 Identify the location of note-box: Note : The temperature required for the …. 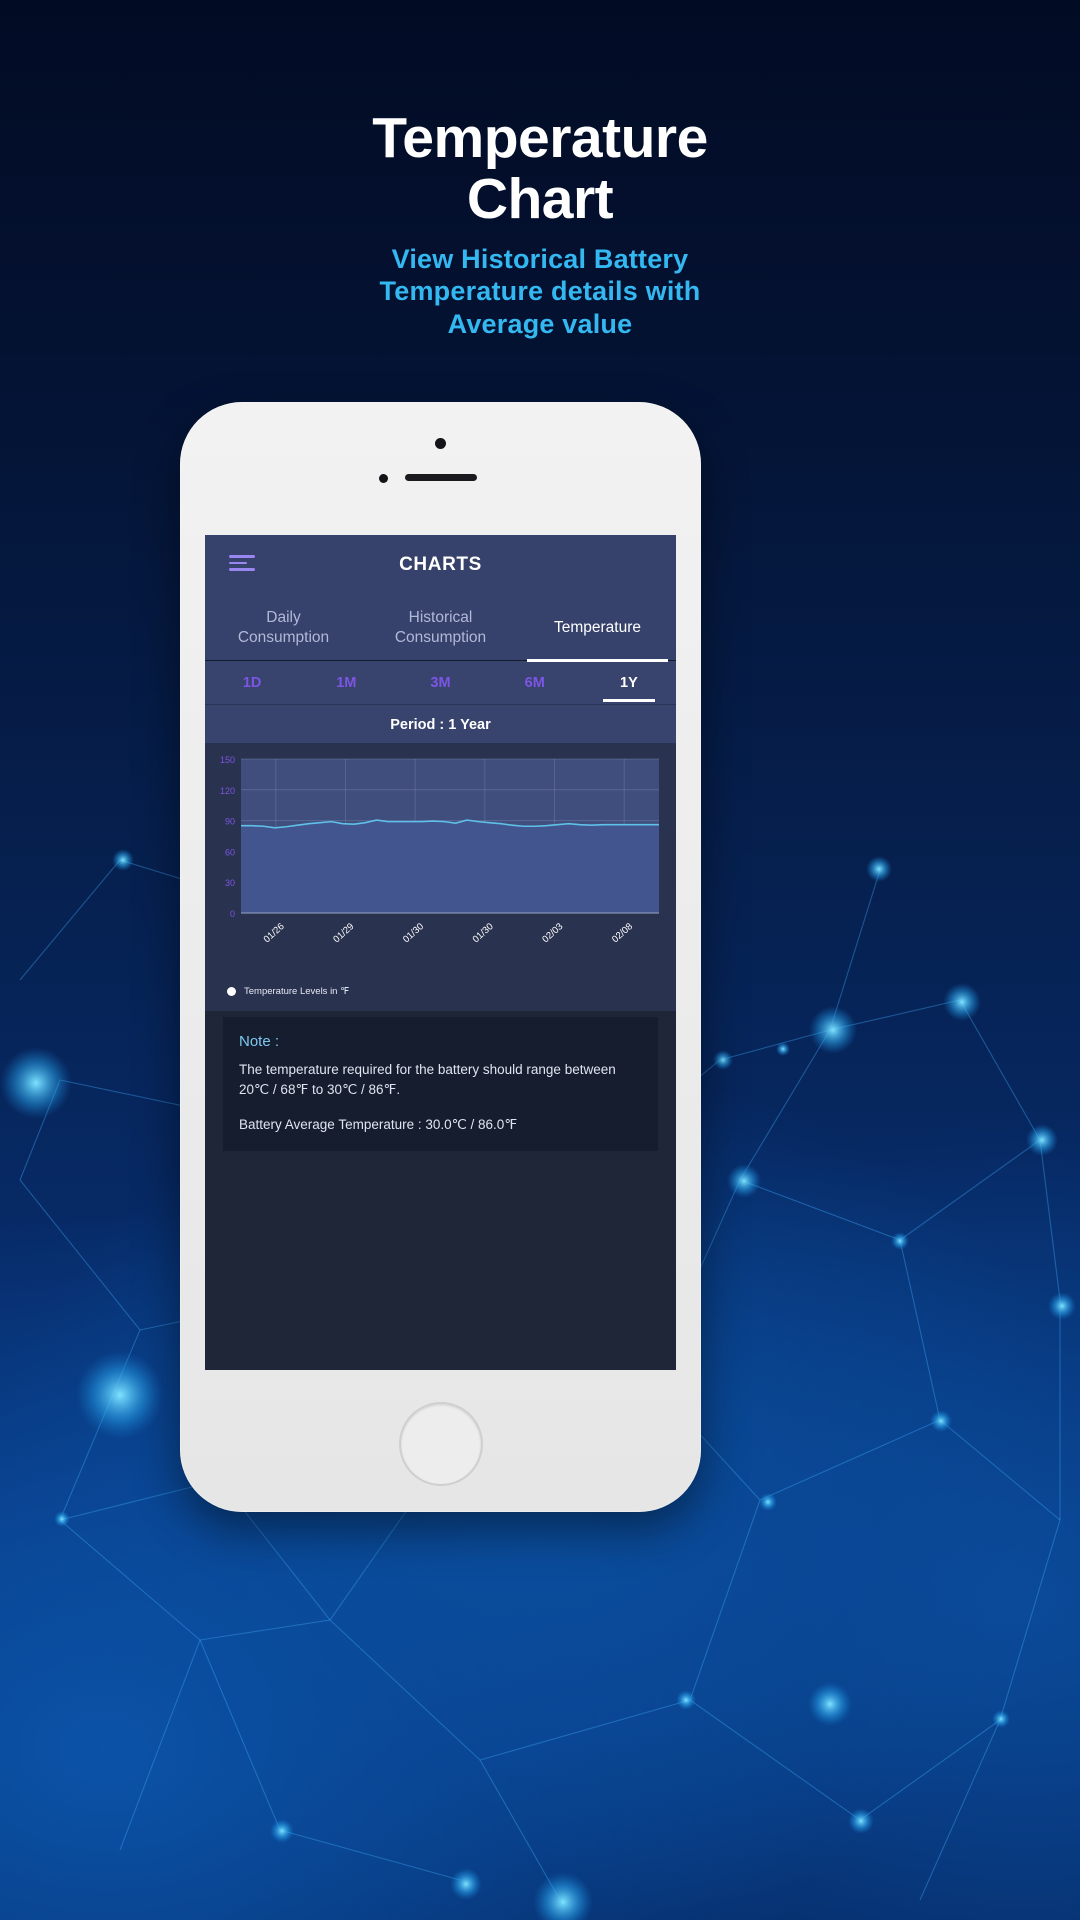
(440, 1084).